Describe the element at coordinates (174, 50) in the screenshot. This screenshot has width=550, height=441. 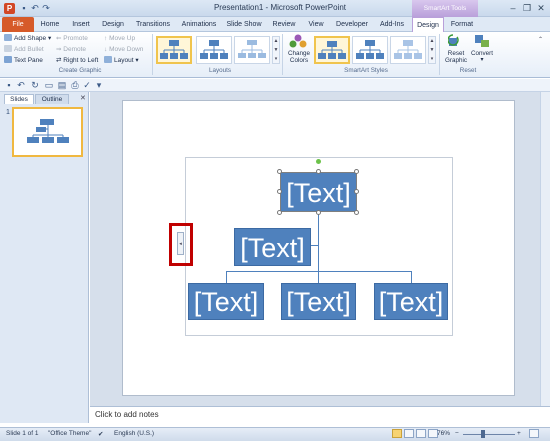
I see `layout-gallery-item-org-chart` at that location.